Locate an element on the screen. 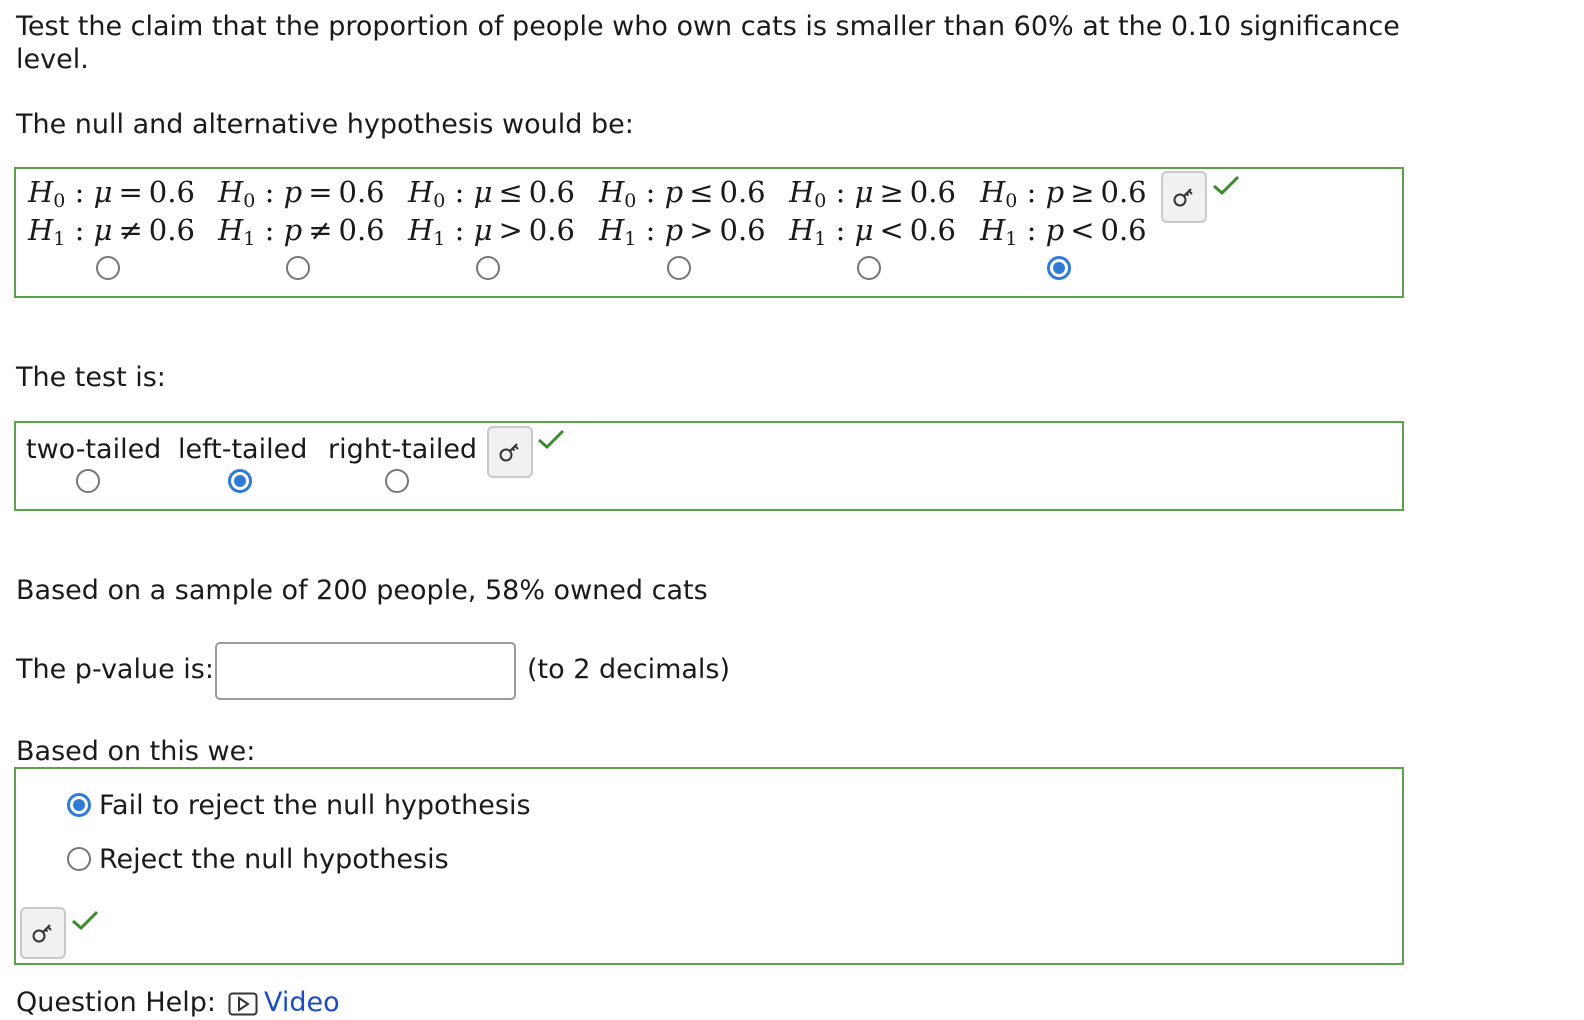 Image resolution: width=1584 pixels, height=1020 pixels. question-text-line-2: level. is located at coordinates (52, 59).